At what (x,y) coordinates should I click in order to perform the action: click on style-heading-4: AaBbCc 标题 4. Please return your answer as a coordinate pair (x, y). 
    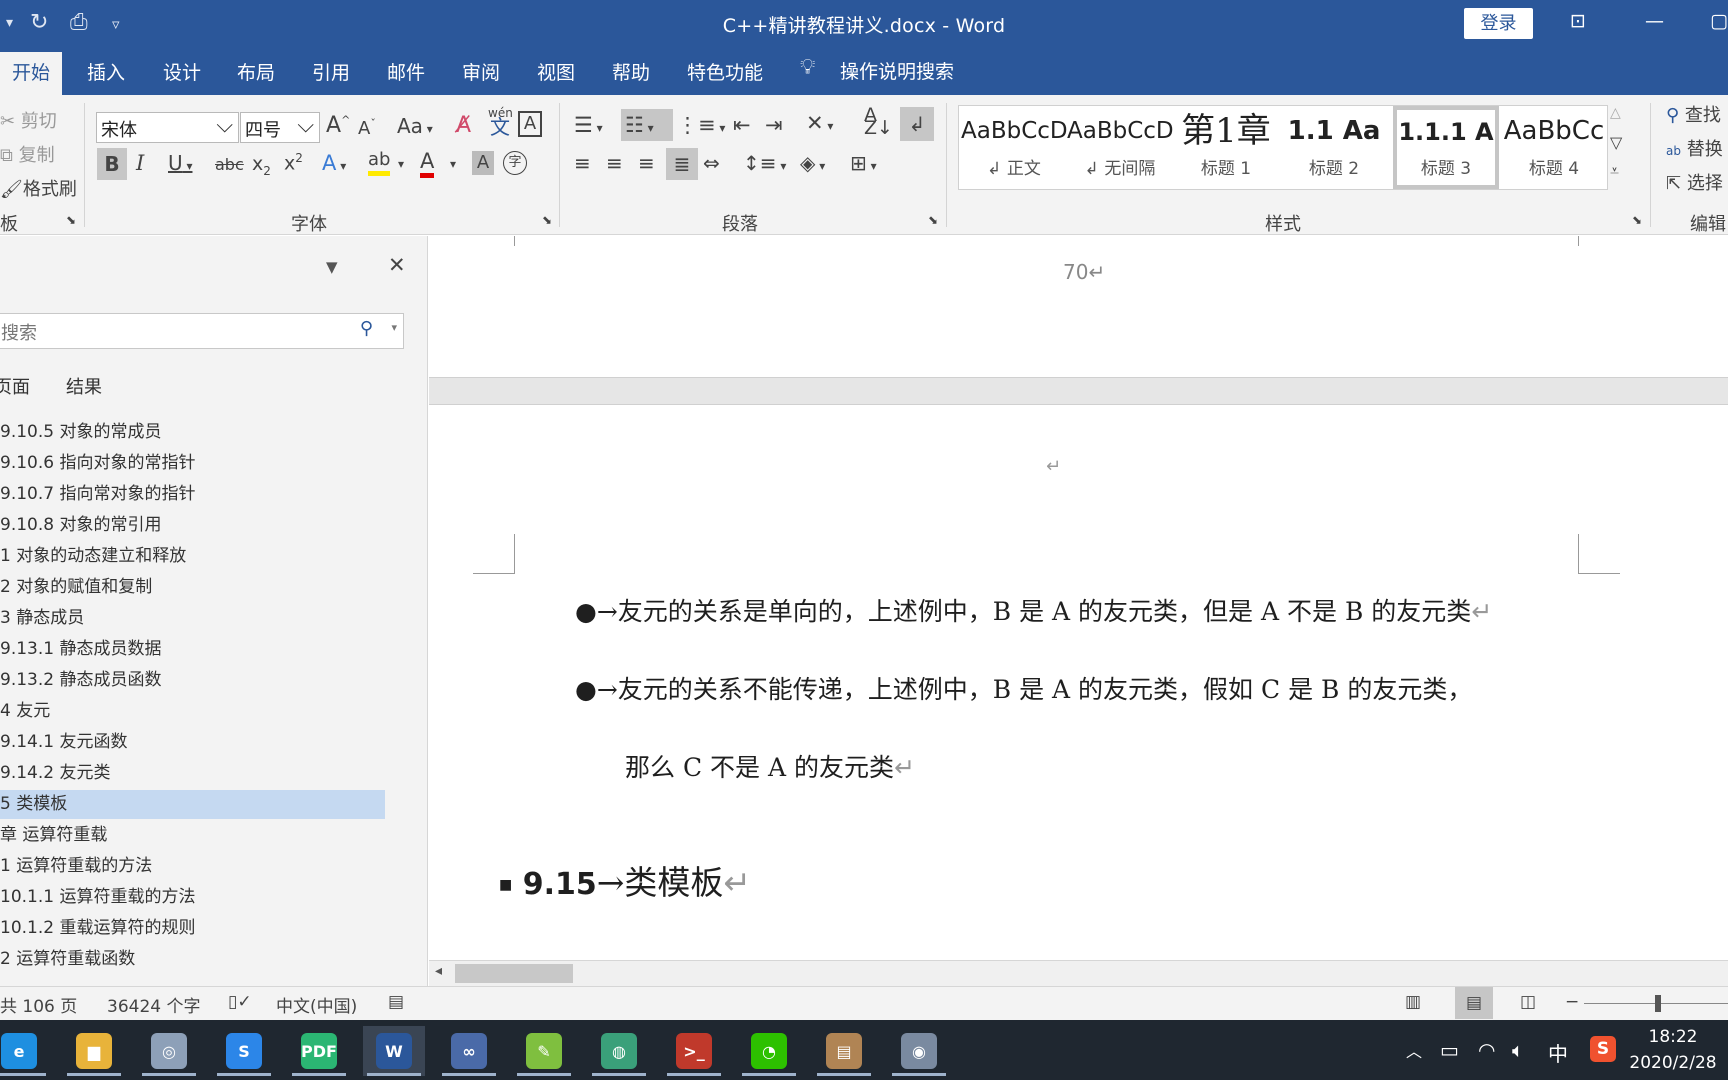
    Looking at the image, I should click on (1554, 147).